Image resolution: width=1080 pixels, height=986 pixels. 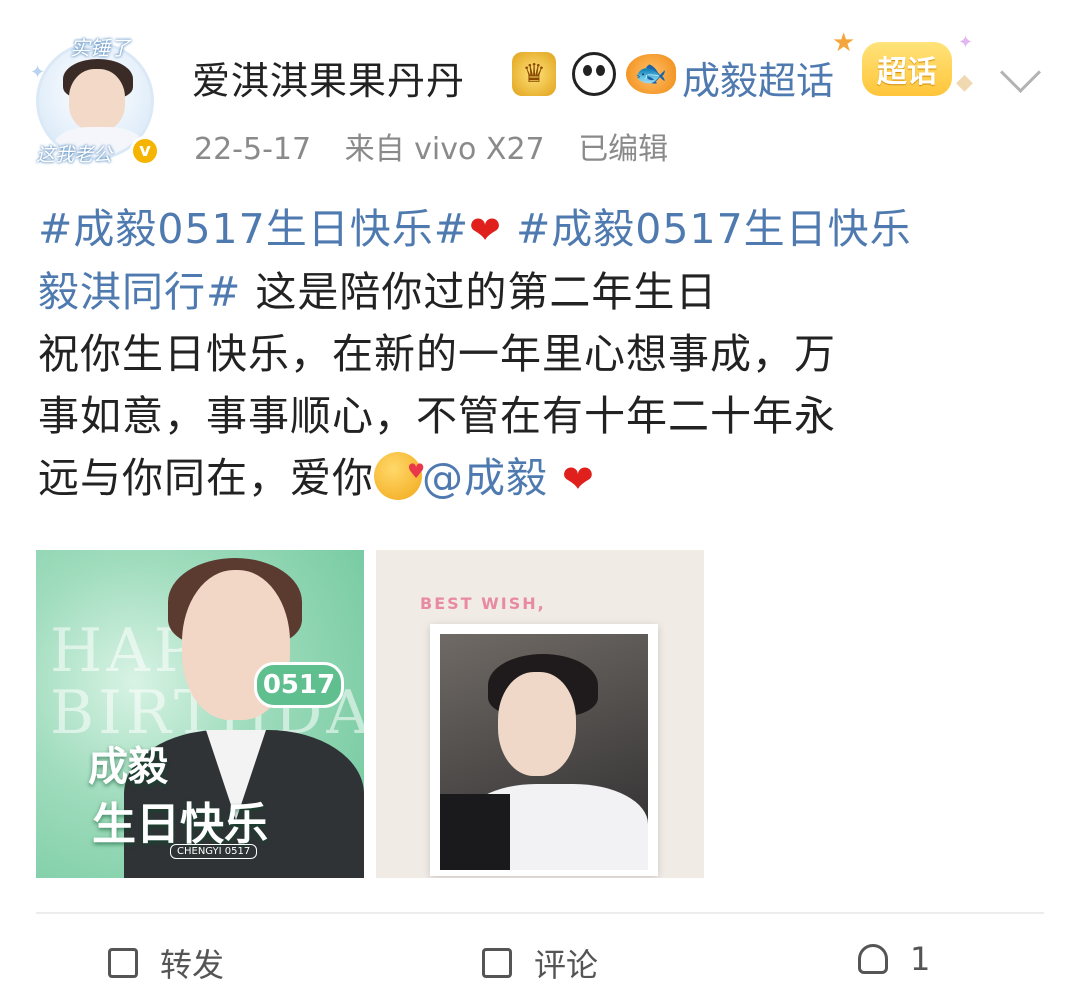 I want to click on hashtag-link: #成毅0517生日快乐, so click(x=714, y=229).